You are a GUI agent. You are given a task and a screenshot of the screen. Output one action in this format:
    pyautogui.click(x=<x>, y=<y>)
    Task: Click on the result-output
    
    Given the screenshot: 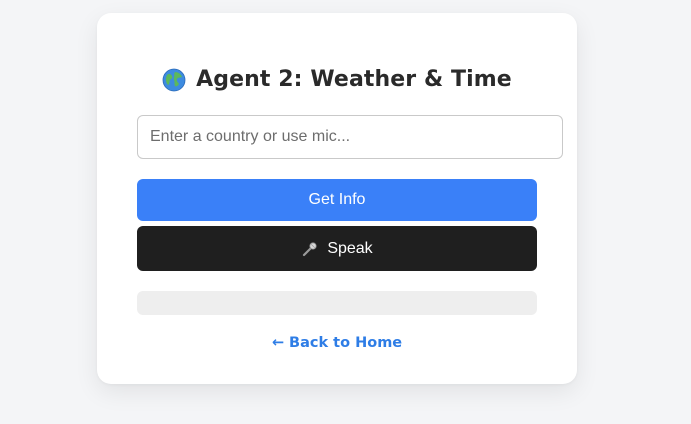 What is the action you would take?
    pyautogui.click(x=337, y=303)
    